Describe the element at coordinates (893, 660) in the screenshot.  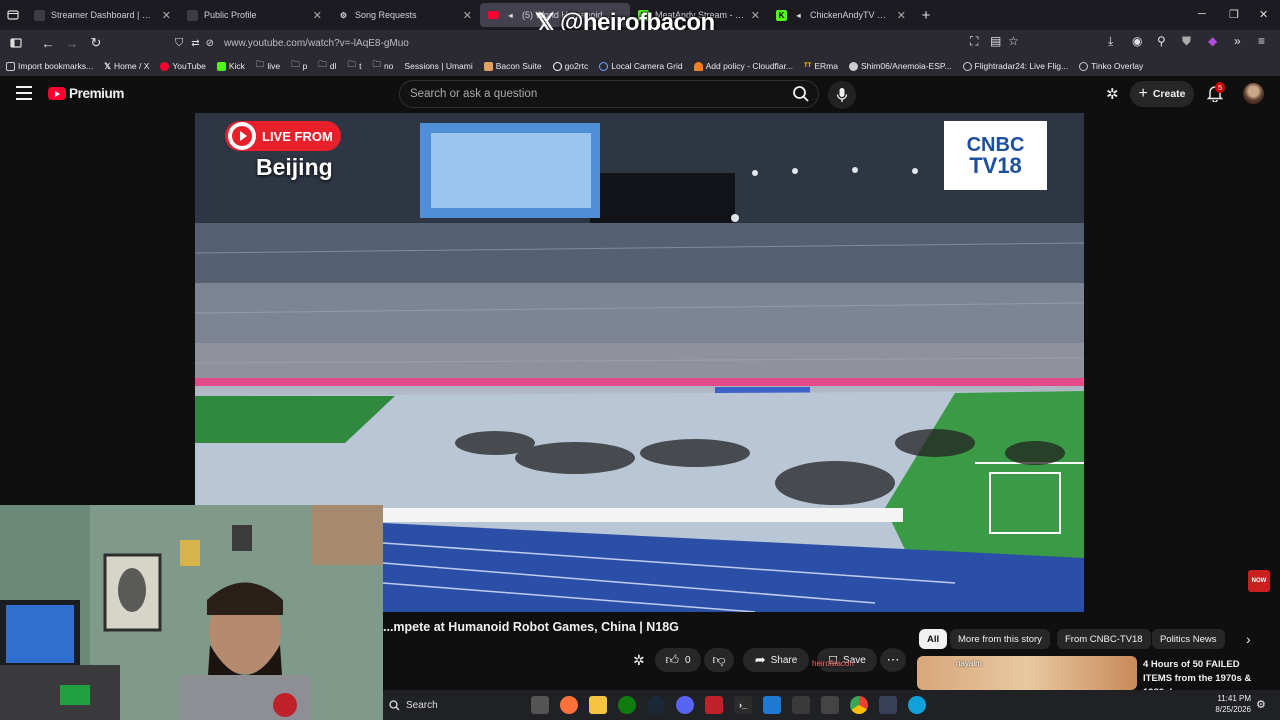
I see `more-actions-button: ⋯` at that location.